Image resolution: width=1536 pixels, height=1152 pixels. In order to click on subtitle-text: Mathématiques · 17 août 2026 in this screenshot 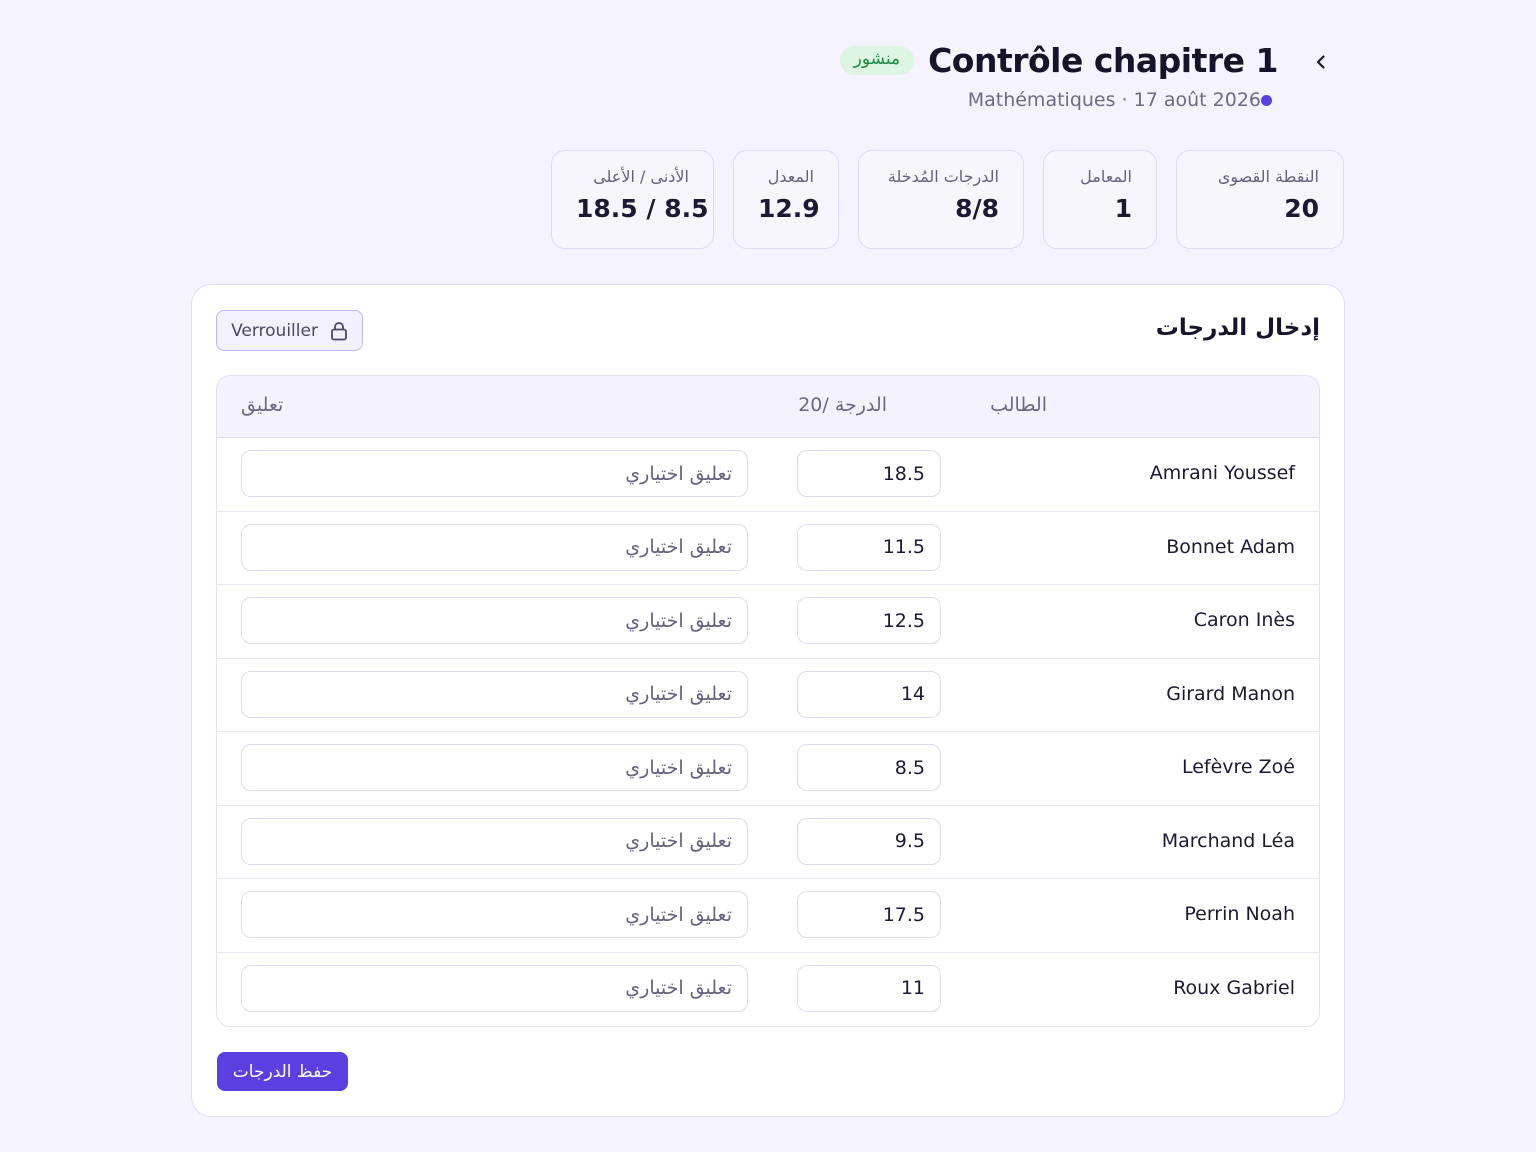, I will do `click(1114, 100)`.